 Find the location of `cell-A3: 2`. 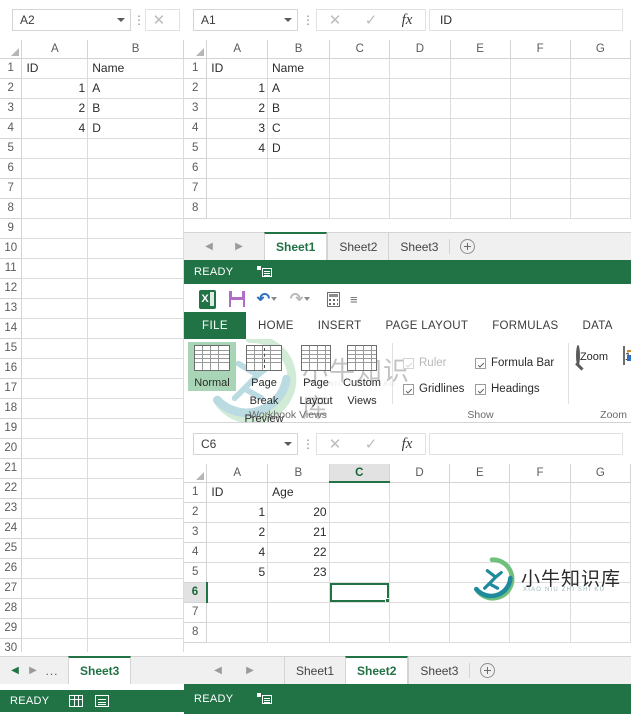

cell-A3: 2 is located at coordinates (55, 108).